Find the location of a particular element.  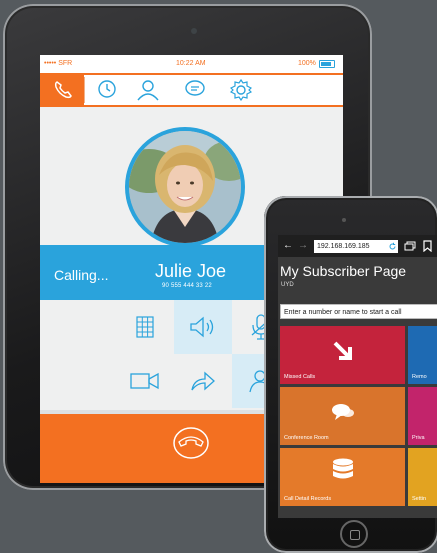

transfer-button is located at coordinates (203, 381).